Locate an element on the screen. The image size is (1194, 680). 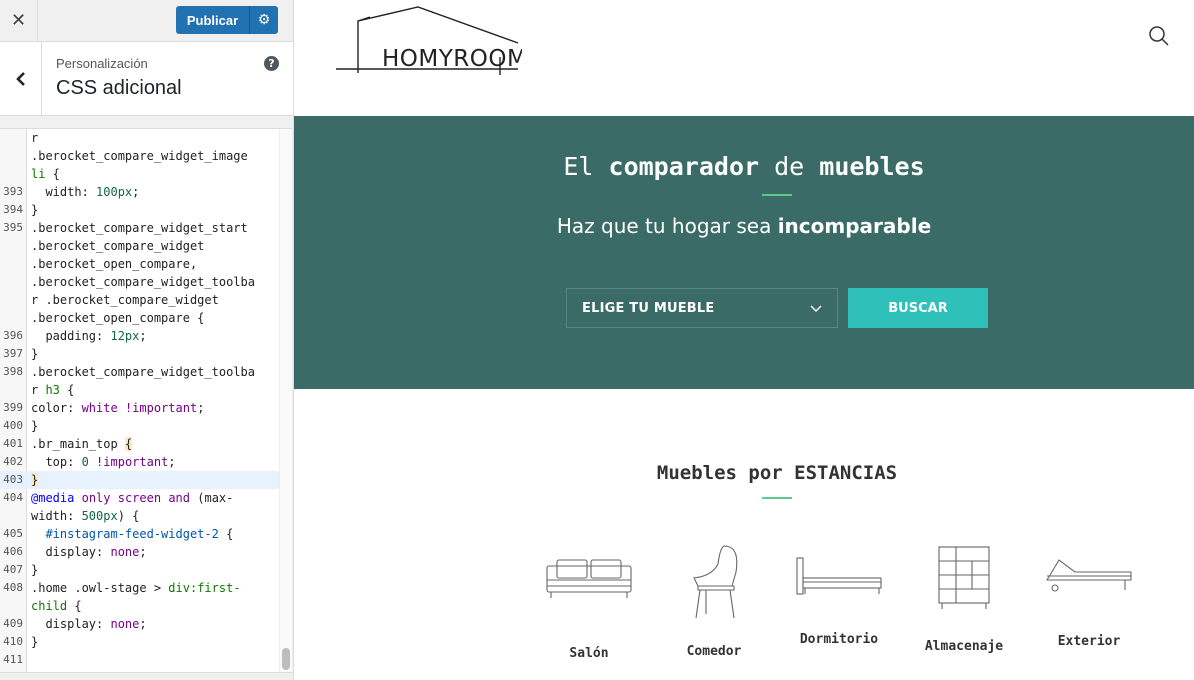
room-item-exterior: Exterior is located at coordinates (1089, 601).